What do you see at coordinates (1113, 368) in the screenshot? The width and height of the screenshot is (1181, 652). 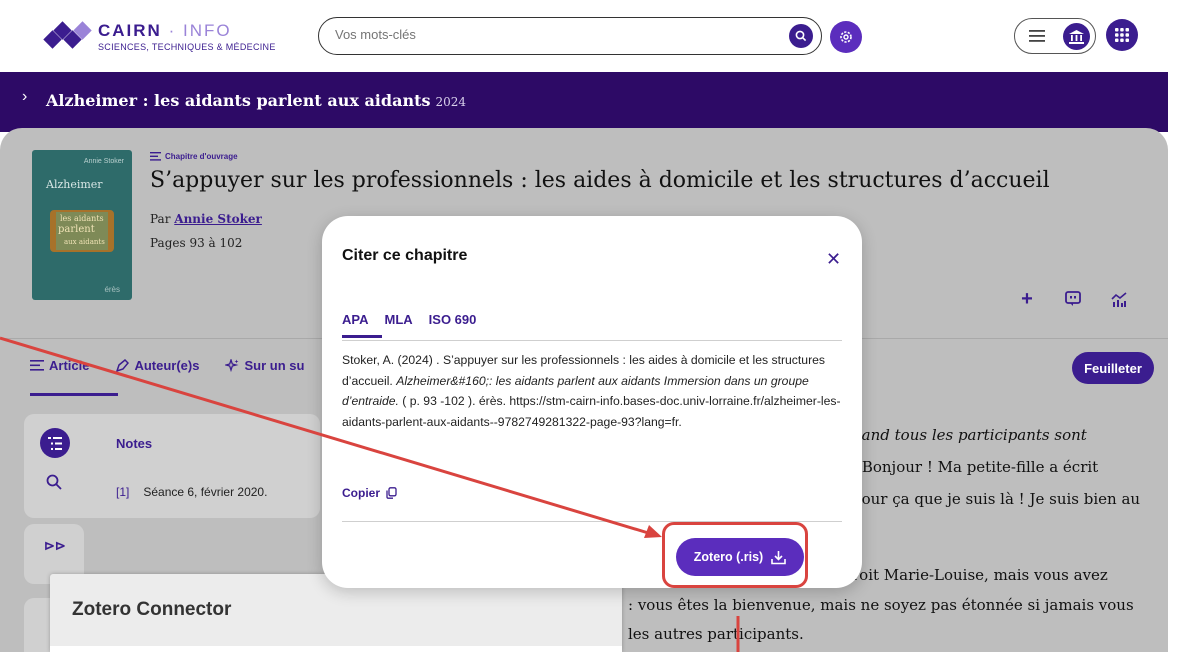 I see `feuilleter-button: Feuilleter` at bounding box center [1113, 368].